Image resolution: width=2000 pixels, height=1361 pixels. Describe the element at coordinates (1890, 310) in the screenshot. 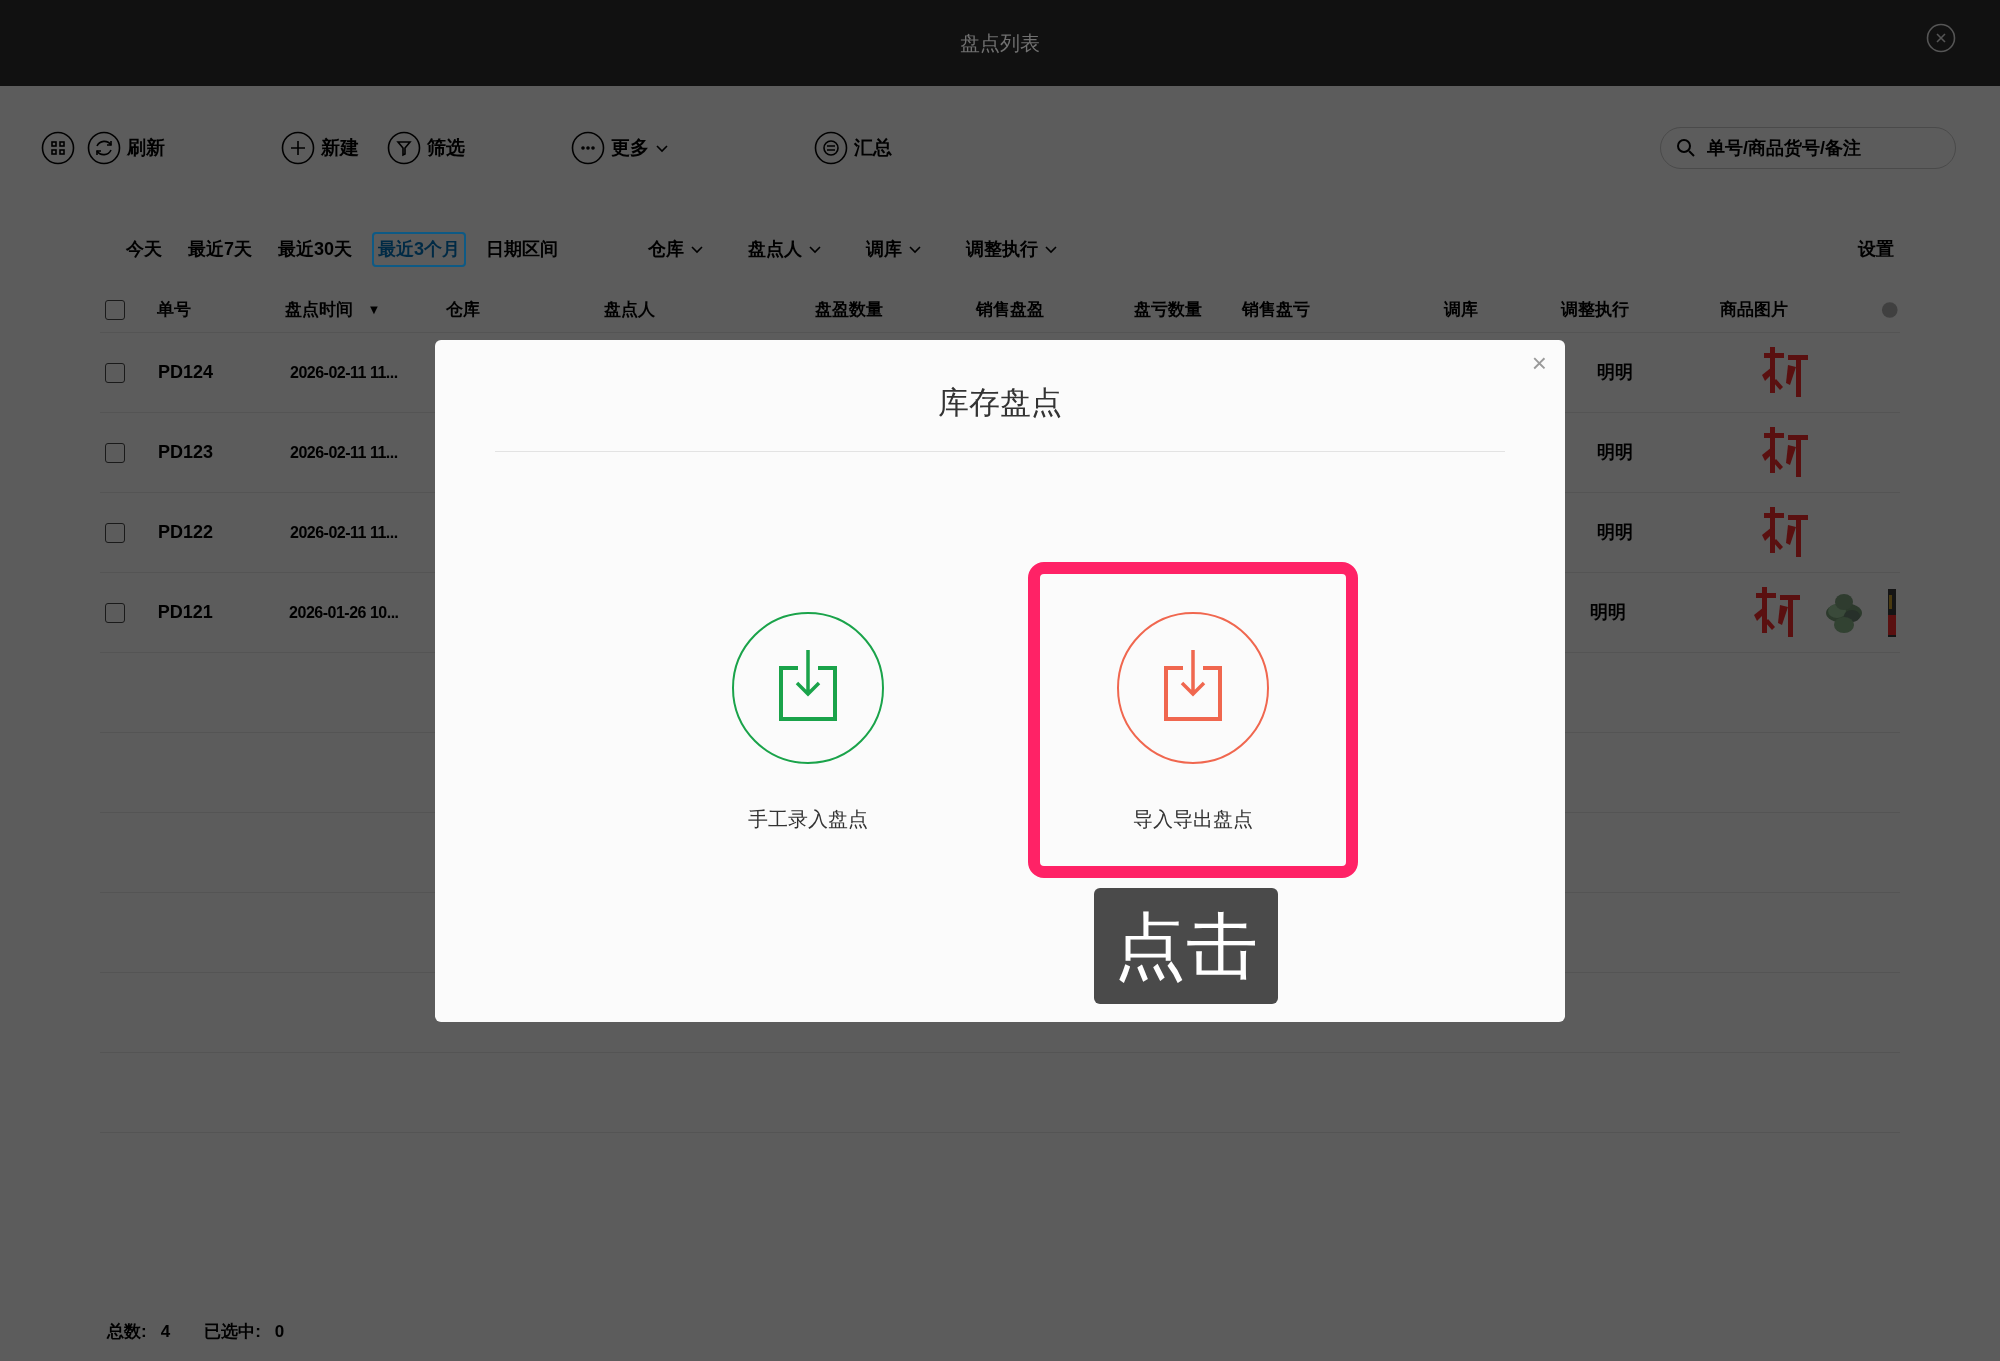

I see `settings-icon` at that location.